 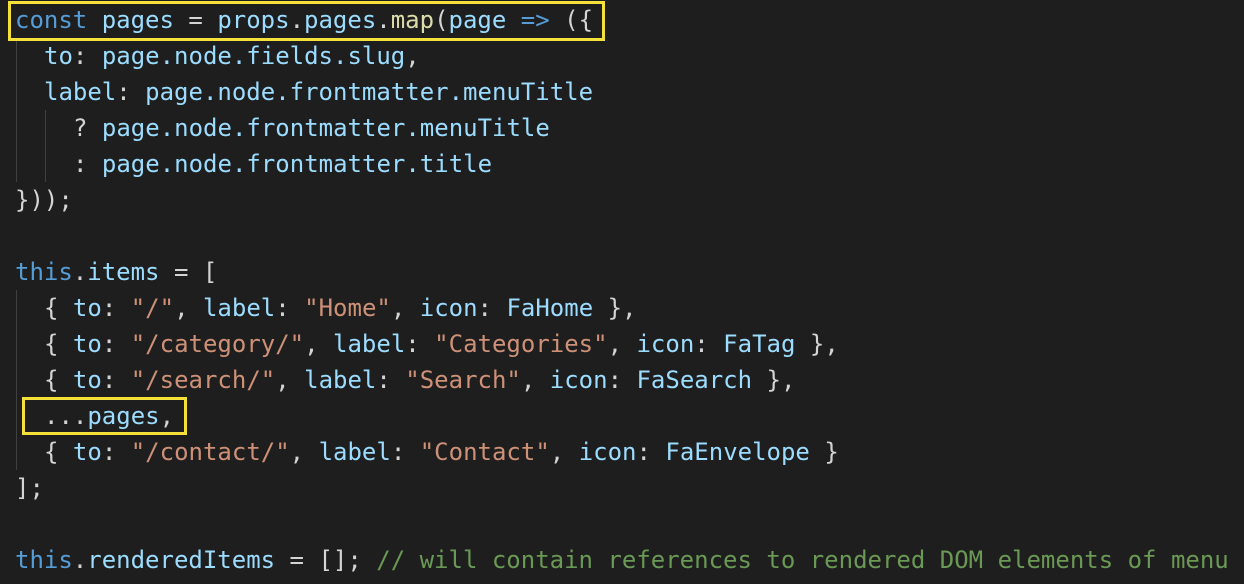 What do you see at coordinates (195, 20) in the screenshot?
I see `operator-assign: =` at bounding box center [195, 20].